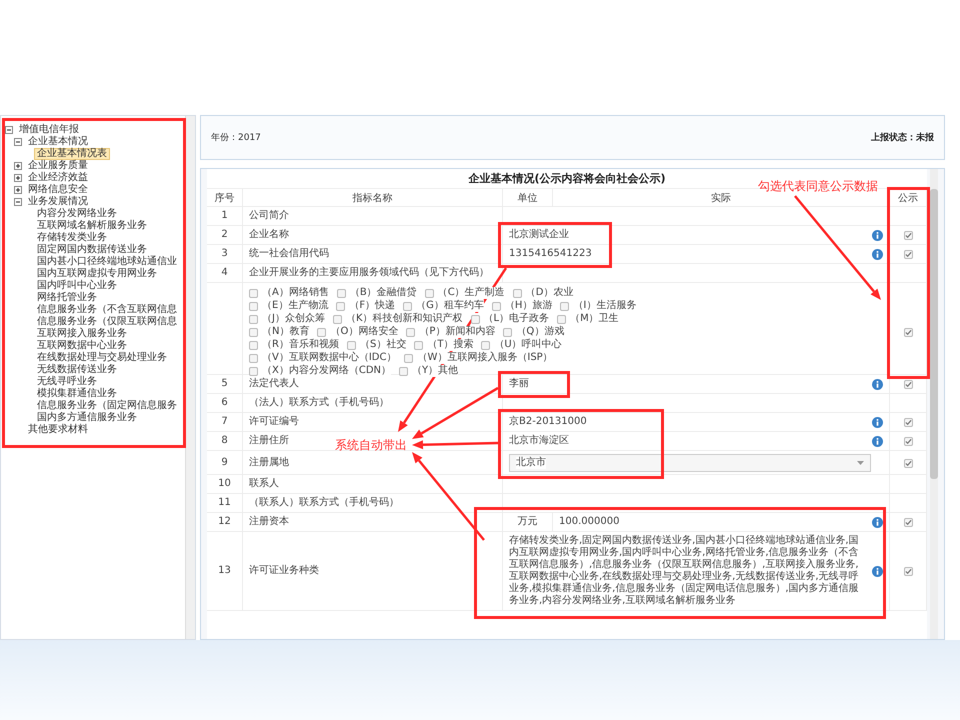  What do you see at coordinates (371, 445) in the screenshot?
I see `annotation-label: 系统自动带出` at bounding box center [371, 445].